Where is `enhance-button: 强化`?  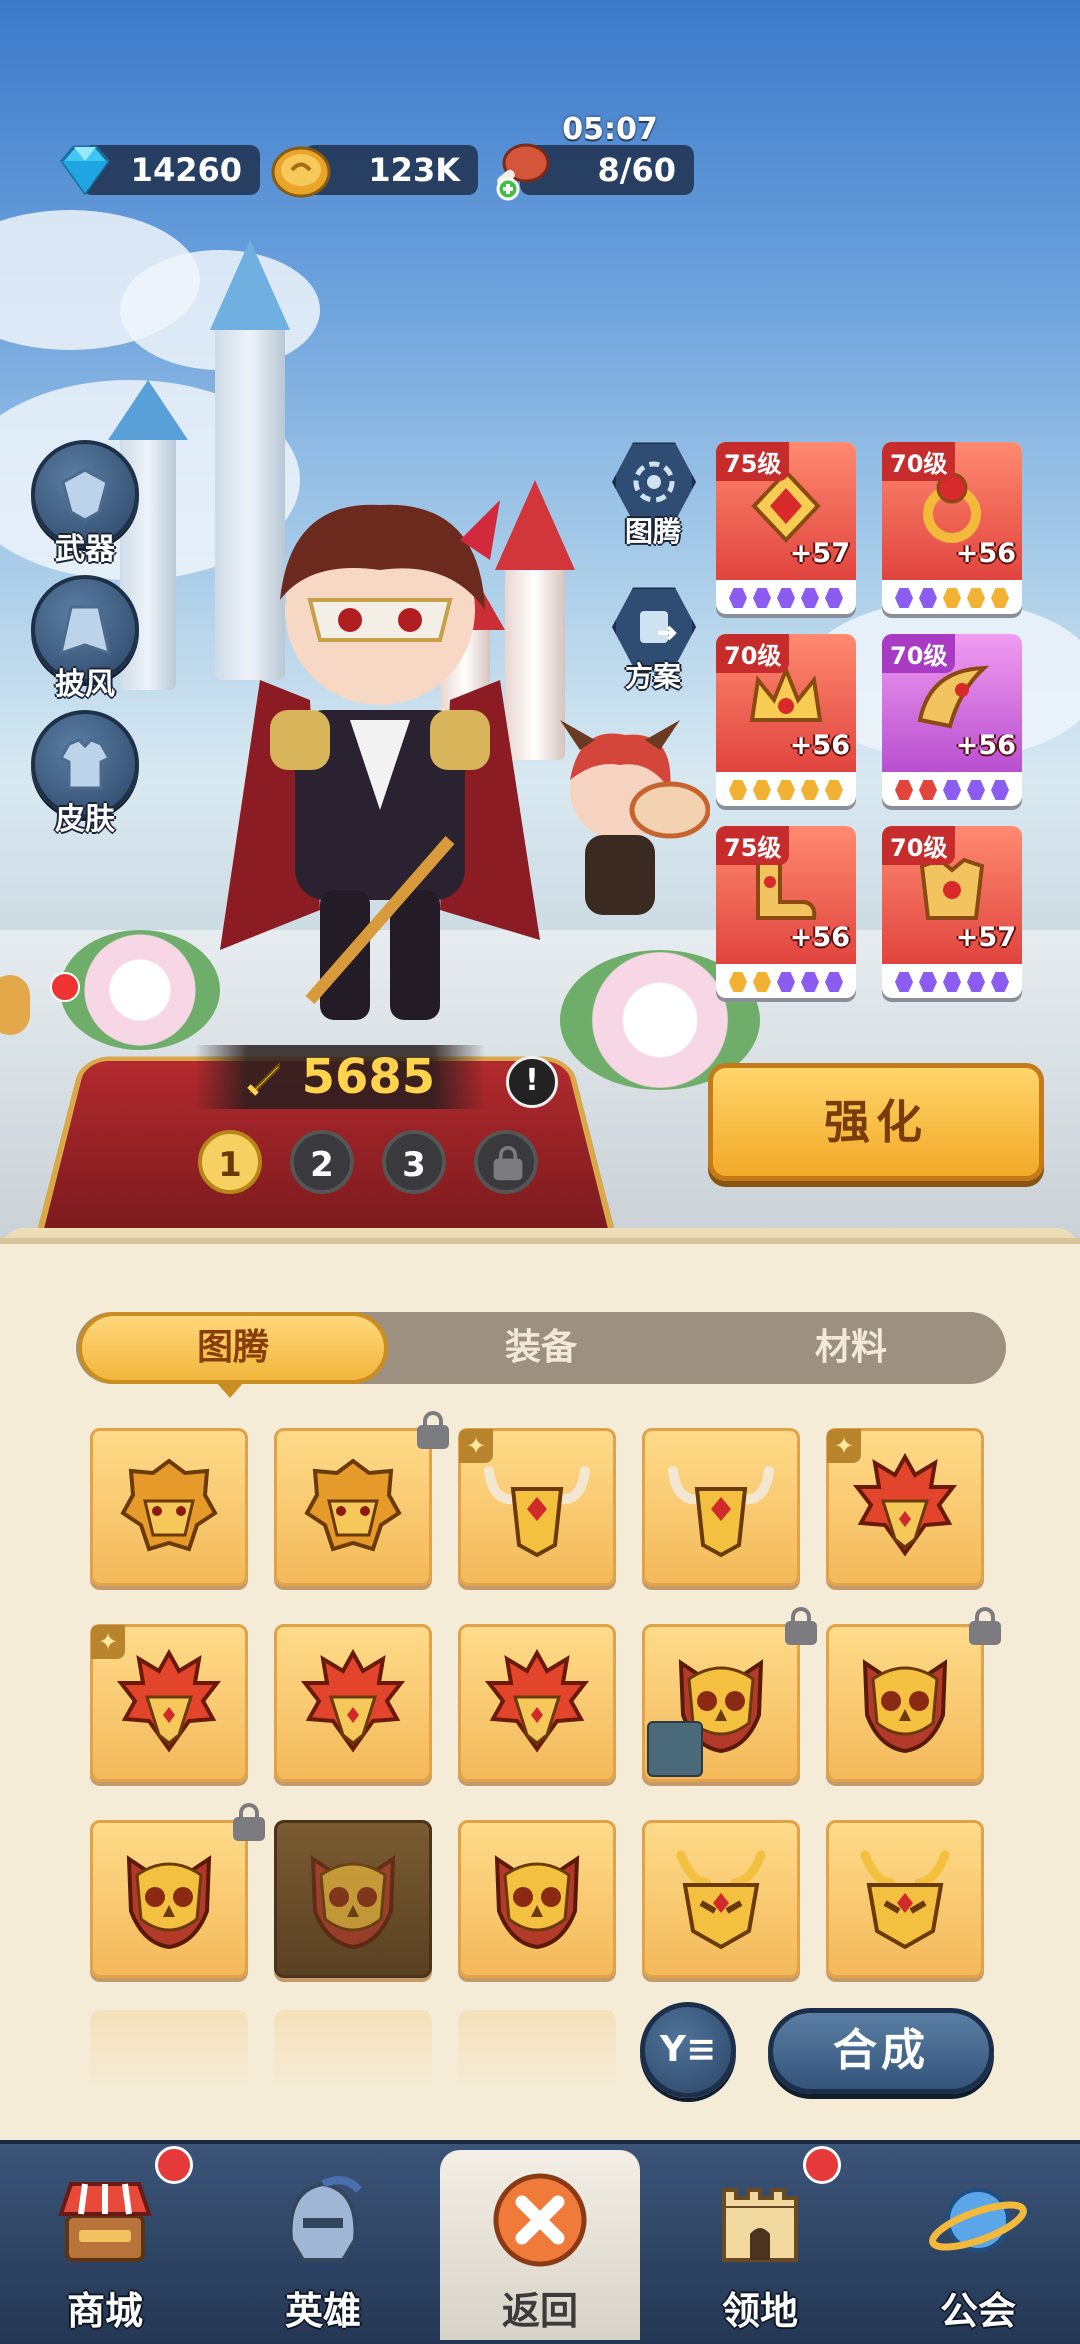 enhance-button: 强化 is located at coordinates (876, 1122).